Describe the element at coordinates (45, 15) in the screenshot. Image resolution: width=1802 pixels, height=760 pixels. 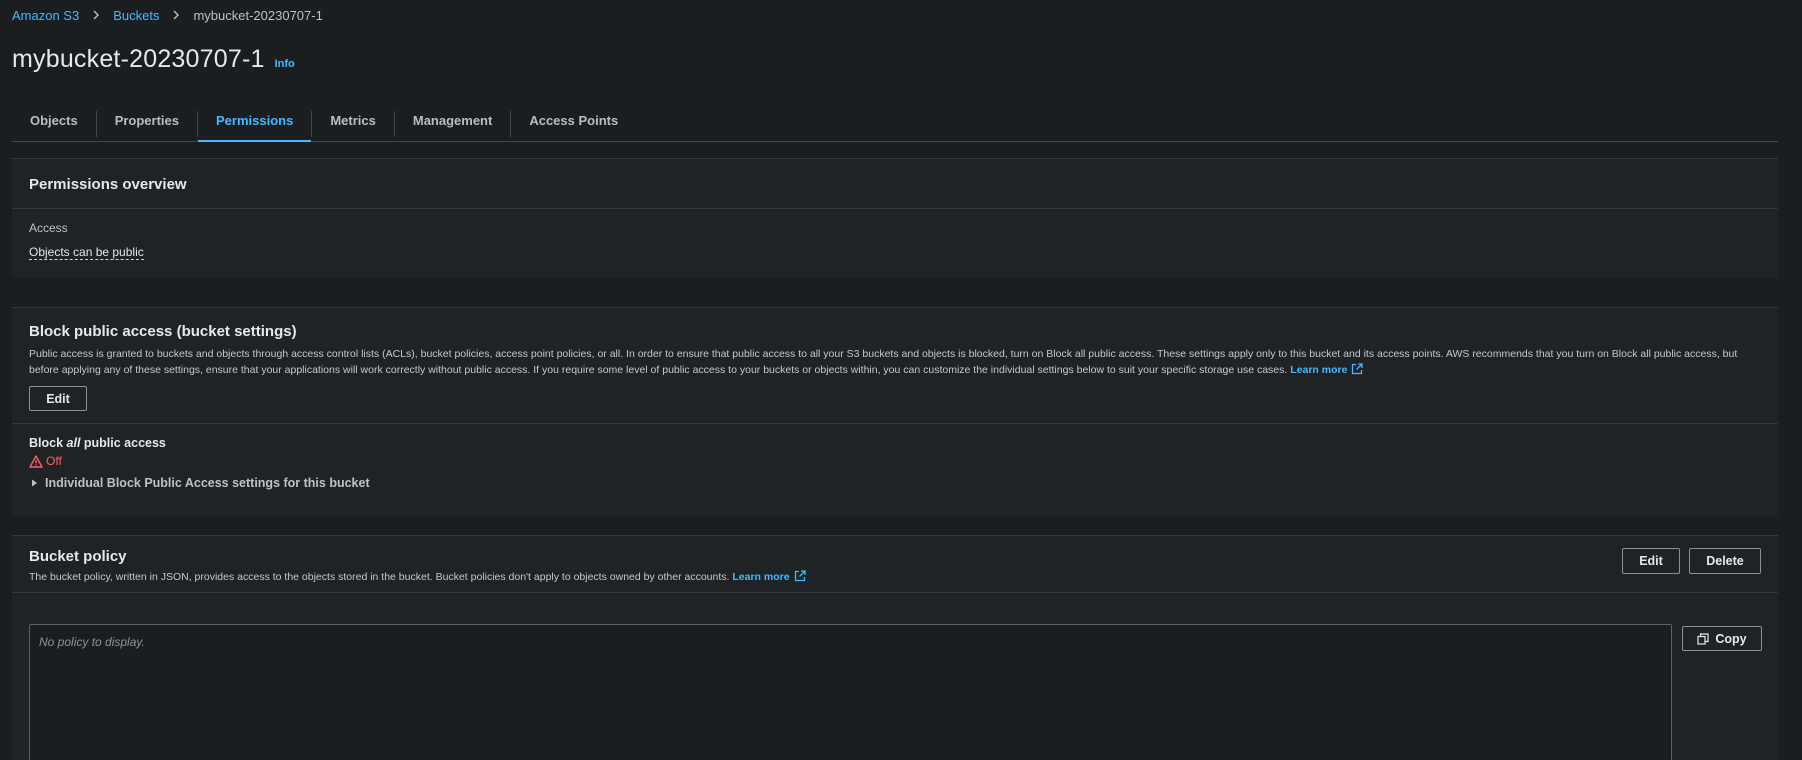
I see `breadcrumb-amazon-s3: Amazon S3` at that location.